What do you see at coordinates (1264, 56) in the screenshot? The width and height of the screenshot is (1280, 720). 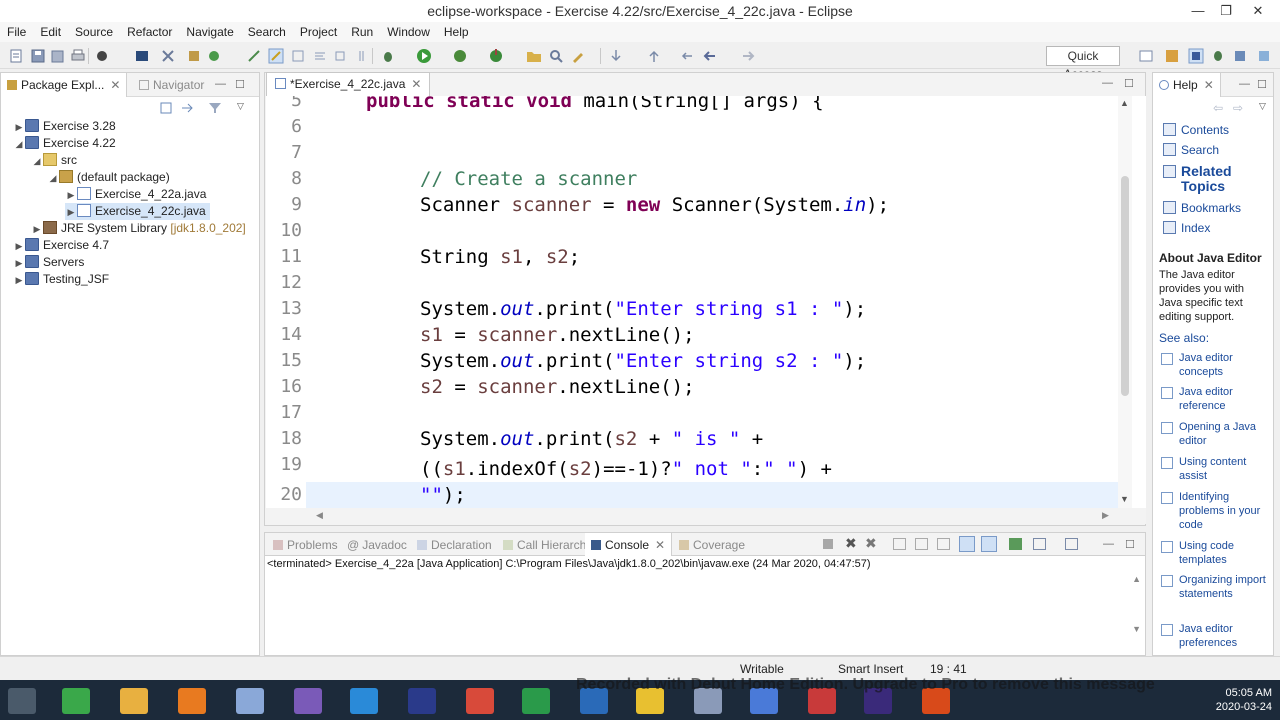 I see `plugin-perspective-icon` at bounding box center [1264, 56].